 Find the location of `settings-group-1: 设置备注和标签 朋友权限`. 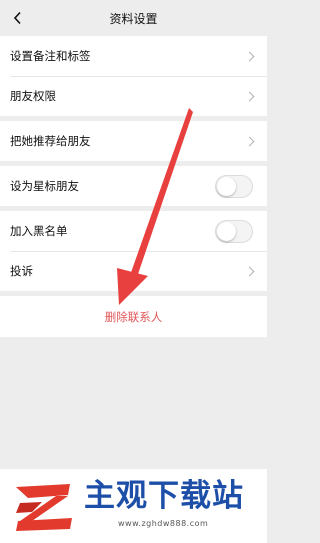

settings-group-1: 设置备注和标签 朋友权限 is located at coordinates (133, 76).